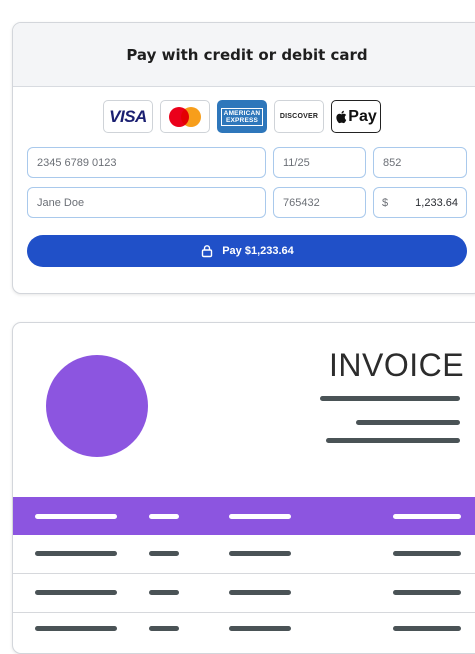 This screenshot has height=654, width=475. I want to click on expiry-value: 11/25, so click(296, 162).